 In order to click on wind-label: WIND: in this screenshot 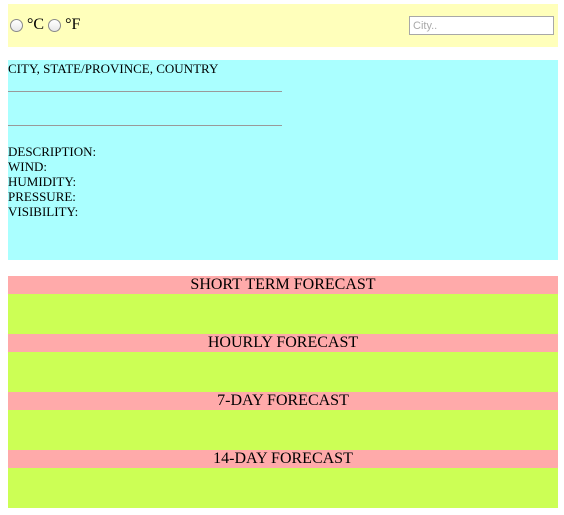, I will do `click(27, 166)`.